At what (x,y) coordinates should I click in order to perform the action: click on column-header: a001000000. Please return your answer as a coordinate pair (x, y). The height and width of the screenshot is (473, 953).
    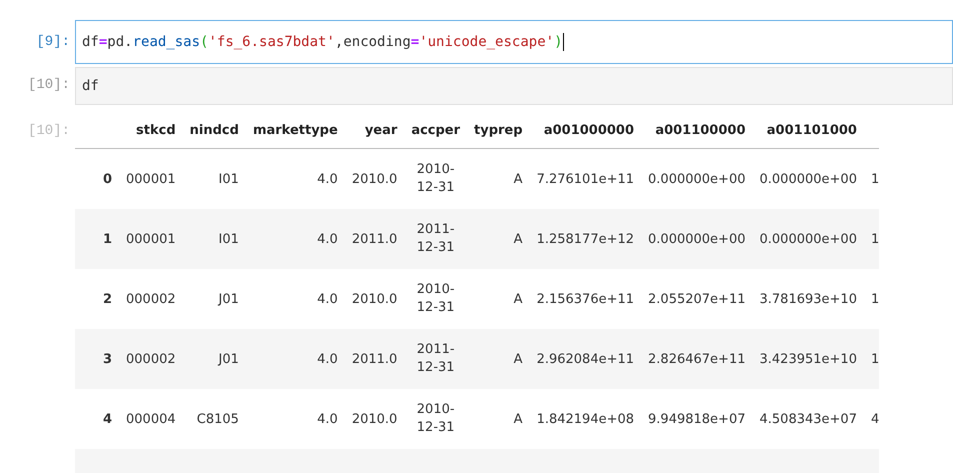
    Looking at the image, I should click on (586, 133).